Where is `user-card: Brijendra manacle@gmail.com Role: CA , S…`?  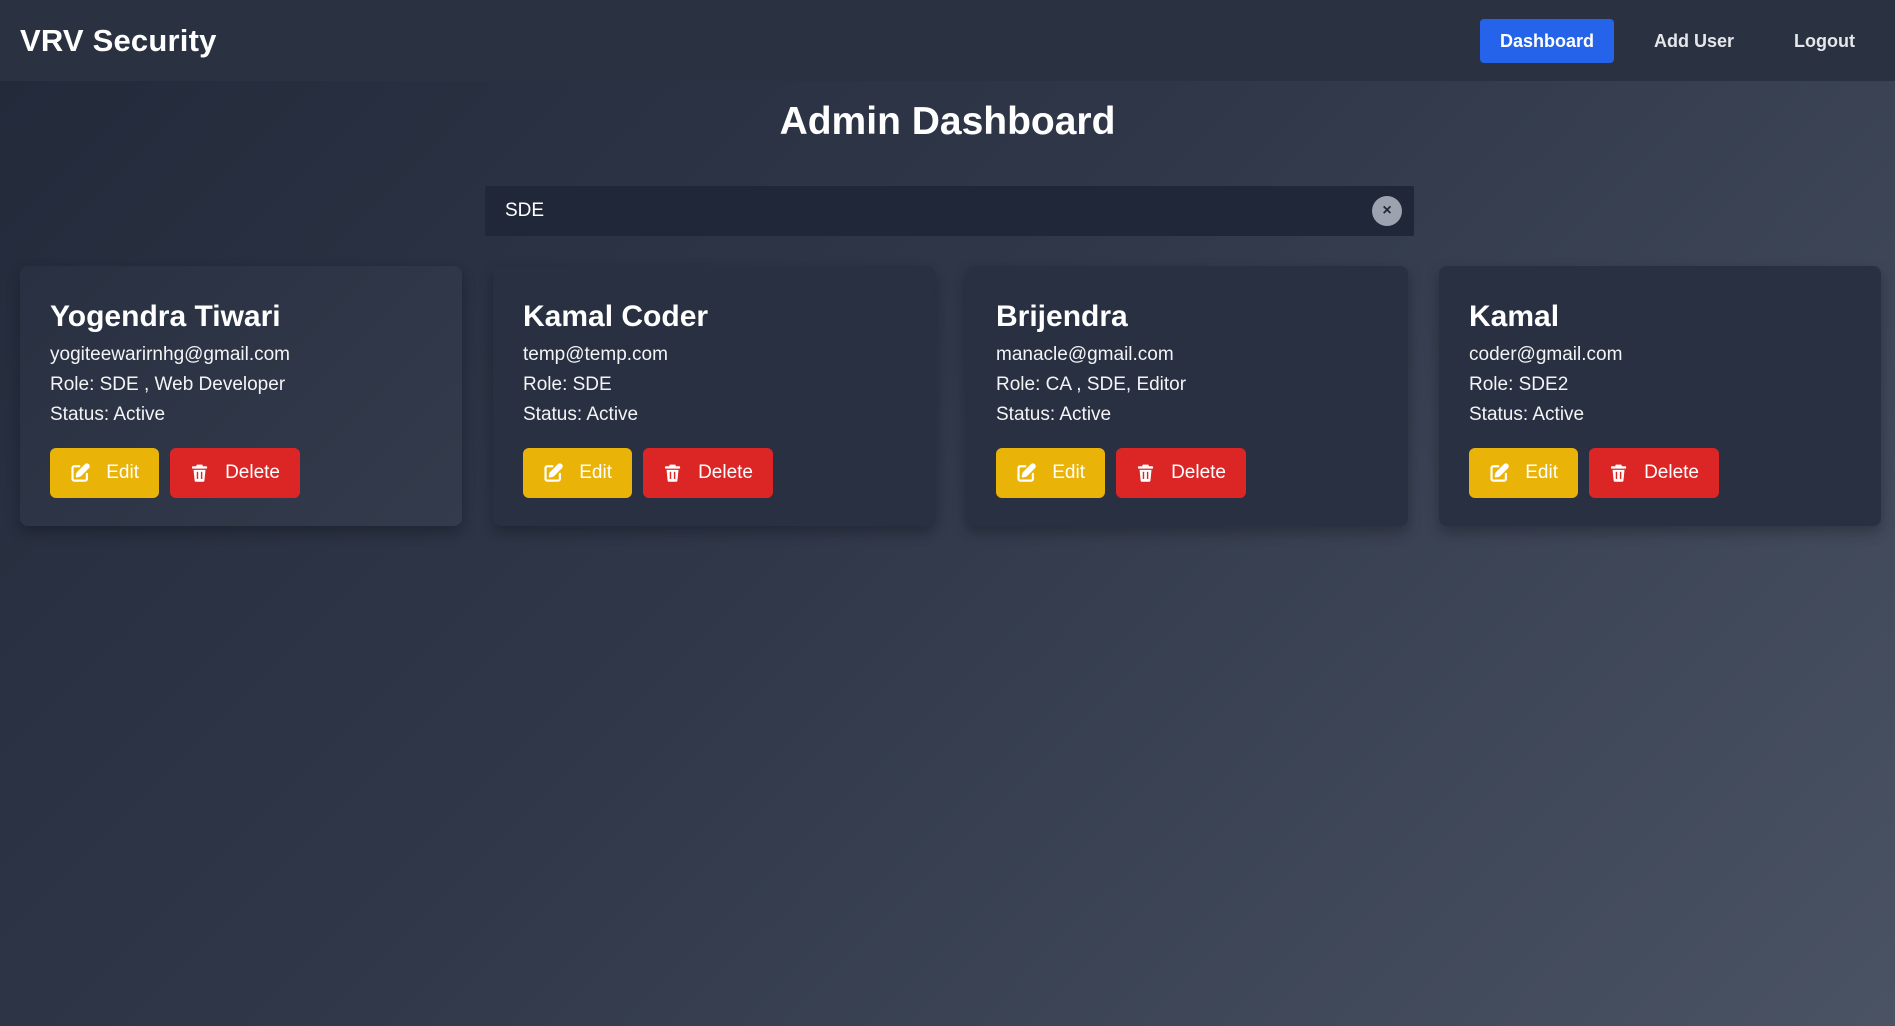
user-card: Brijendra manacle@gmail.com Role: CA , S… is located at coordinates (1187, 396).